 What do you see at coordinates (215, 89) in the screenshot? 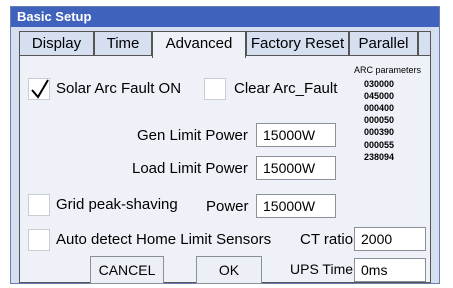
I see `clear-arc-fault-checkbox` at bounding box center [215, 89].